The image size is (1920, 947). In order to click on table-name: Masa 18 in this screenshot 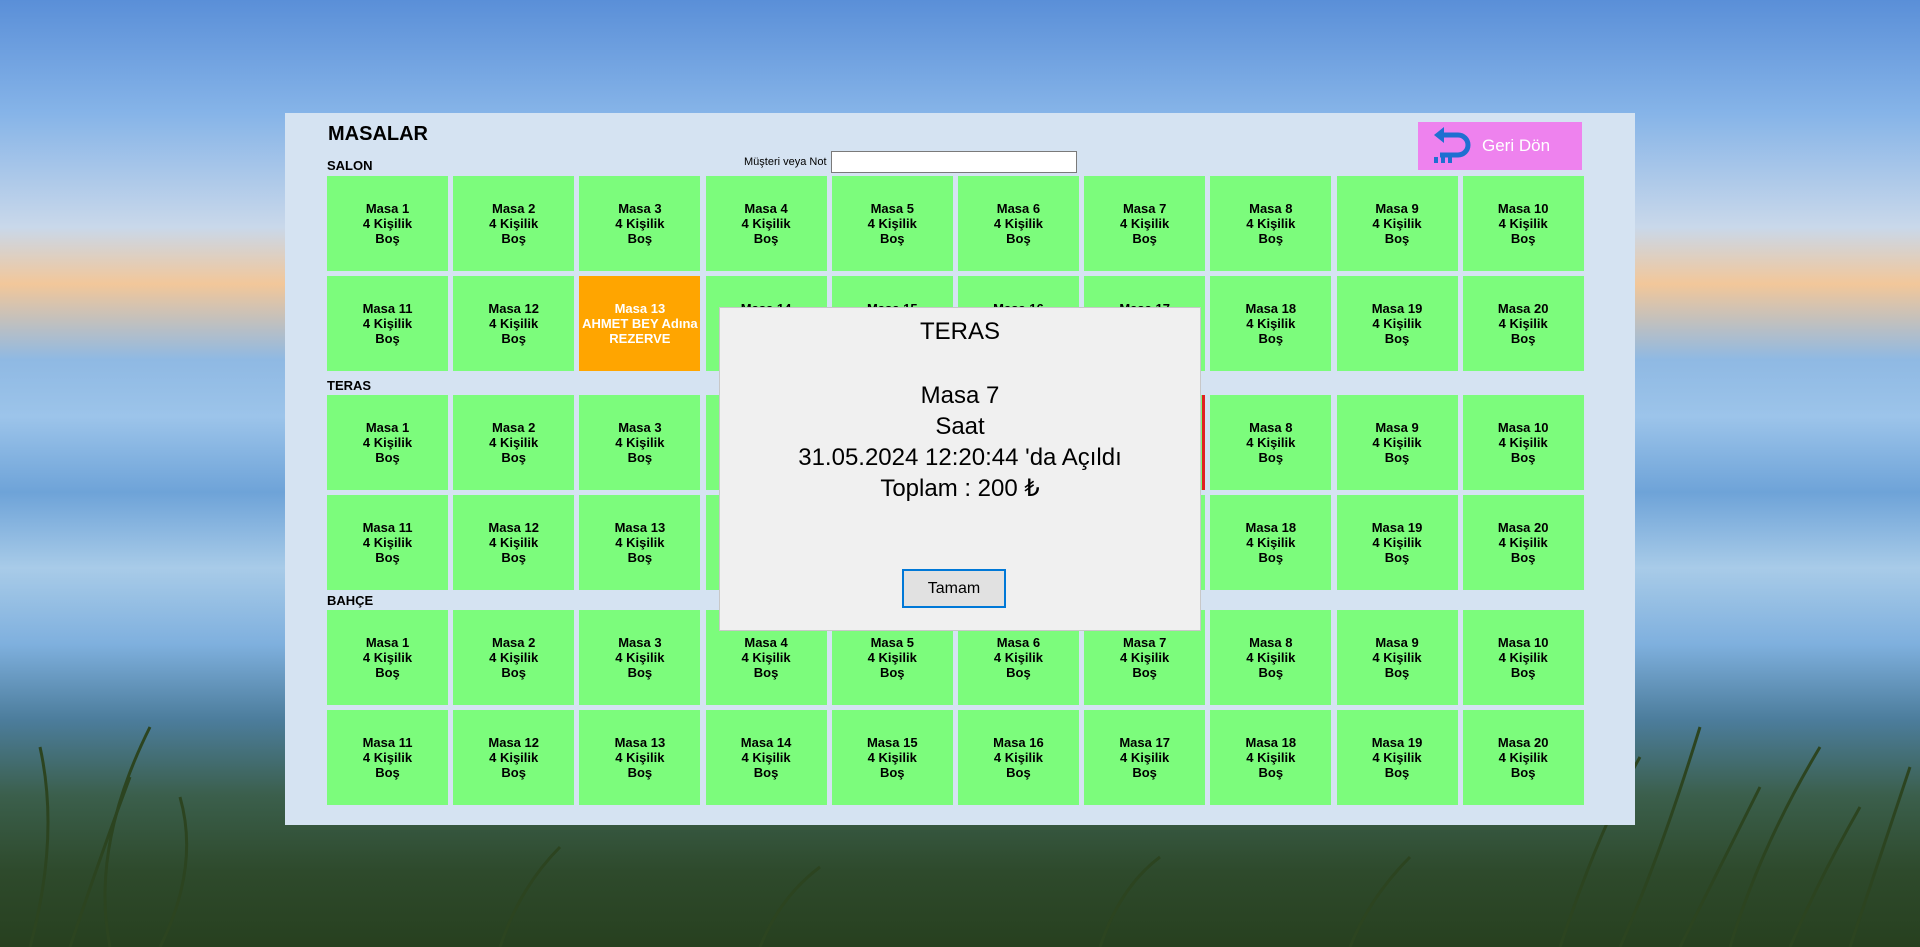, I will do `click(1271, 742)`.